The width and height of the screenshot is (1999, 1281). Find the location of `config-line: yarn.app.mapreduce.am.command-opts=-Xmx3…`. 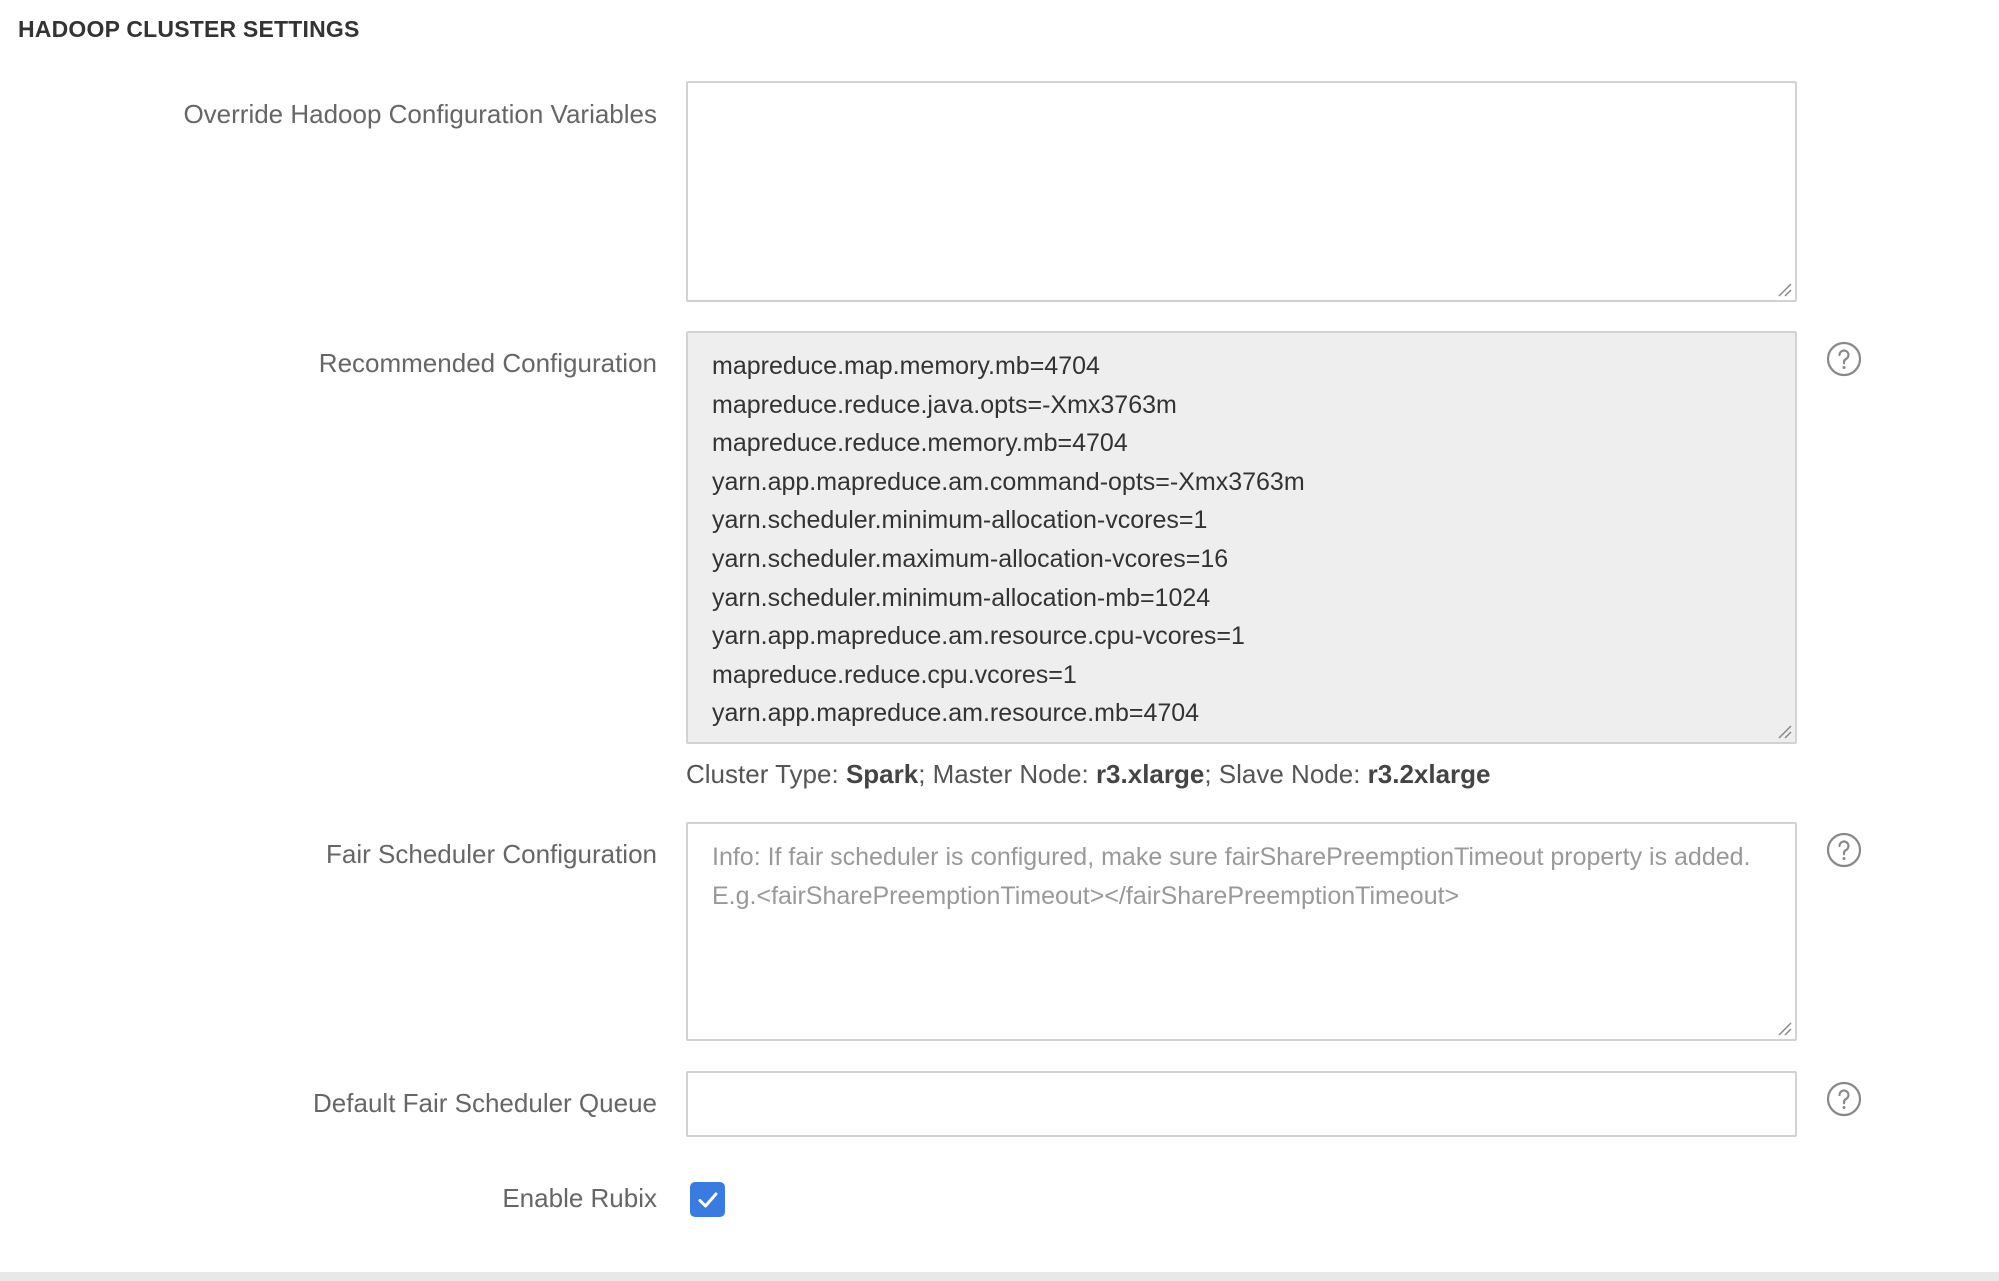

config-line: yarn.app.mapreduce.am.command-opts=-Xmx3… is located at coordinates (1008, 481).